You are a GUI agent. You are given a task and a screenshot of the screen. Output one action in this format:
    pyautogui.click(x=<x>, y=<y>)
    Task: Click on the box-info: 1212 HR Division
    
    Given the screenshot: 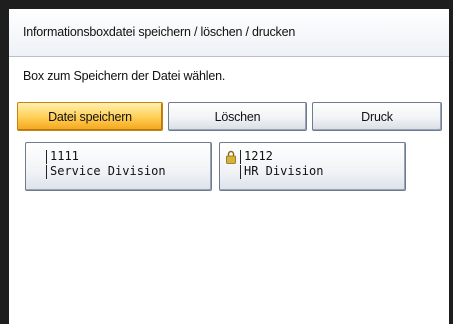 What is the action you would take?
    pyautogui.click(x=281, y=164)
    